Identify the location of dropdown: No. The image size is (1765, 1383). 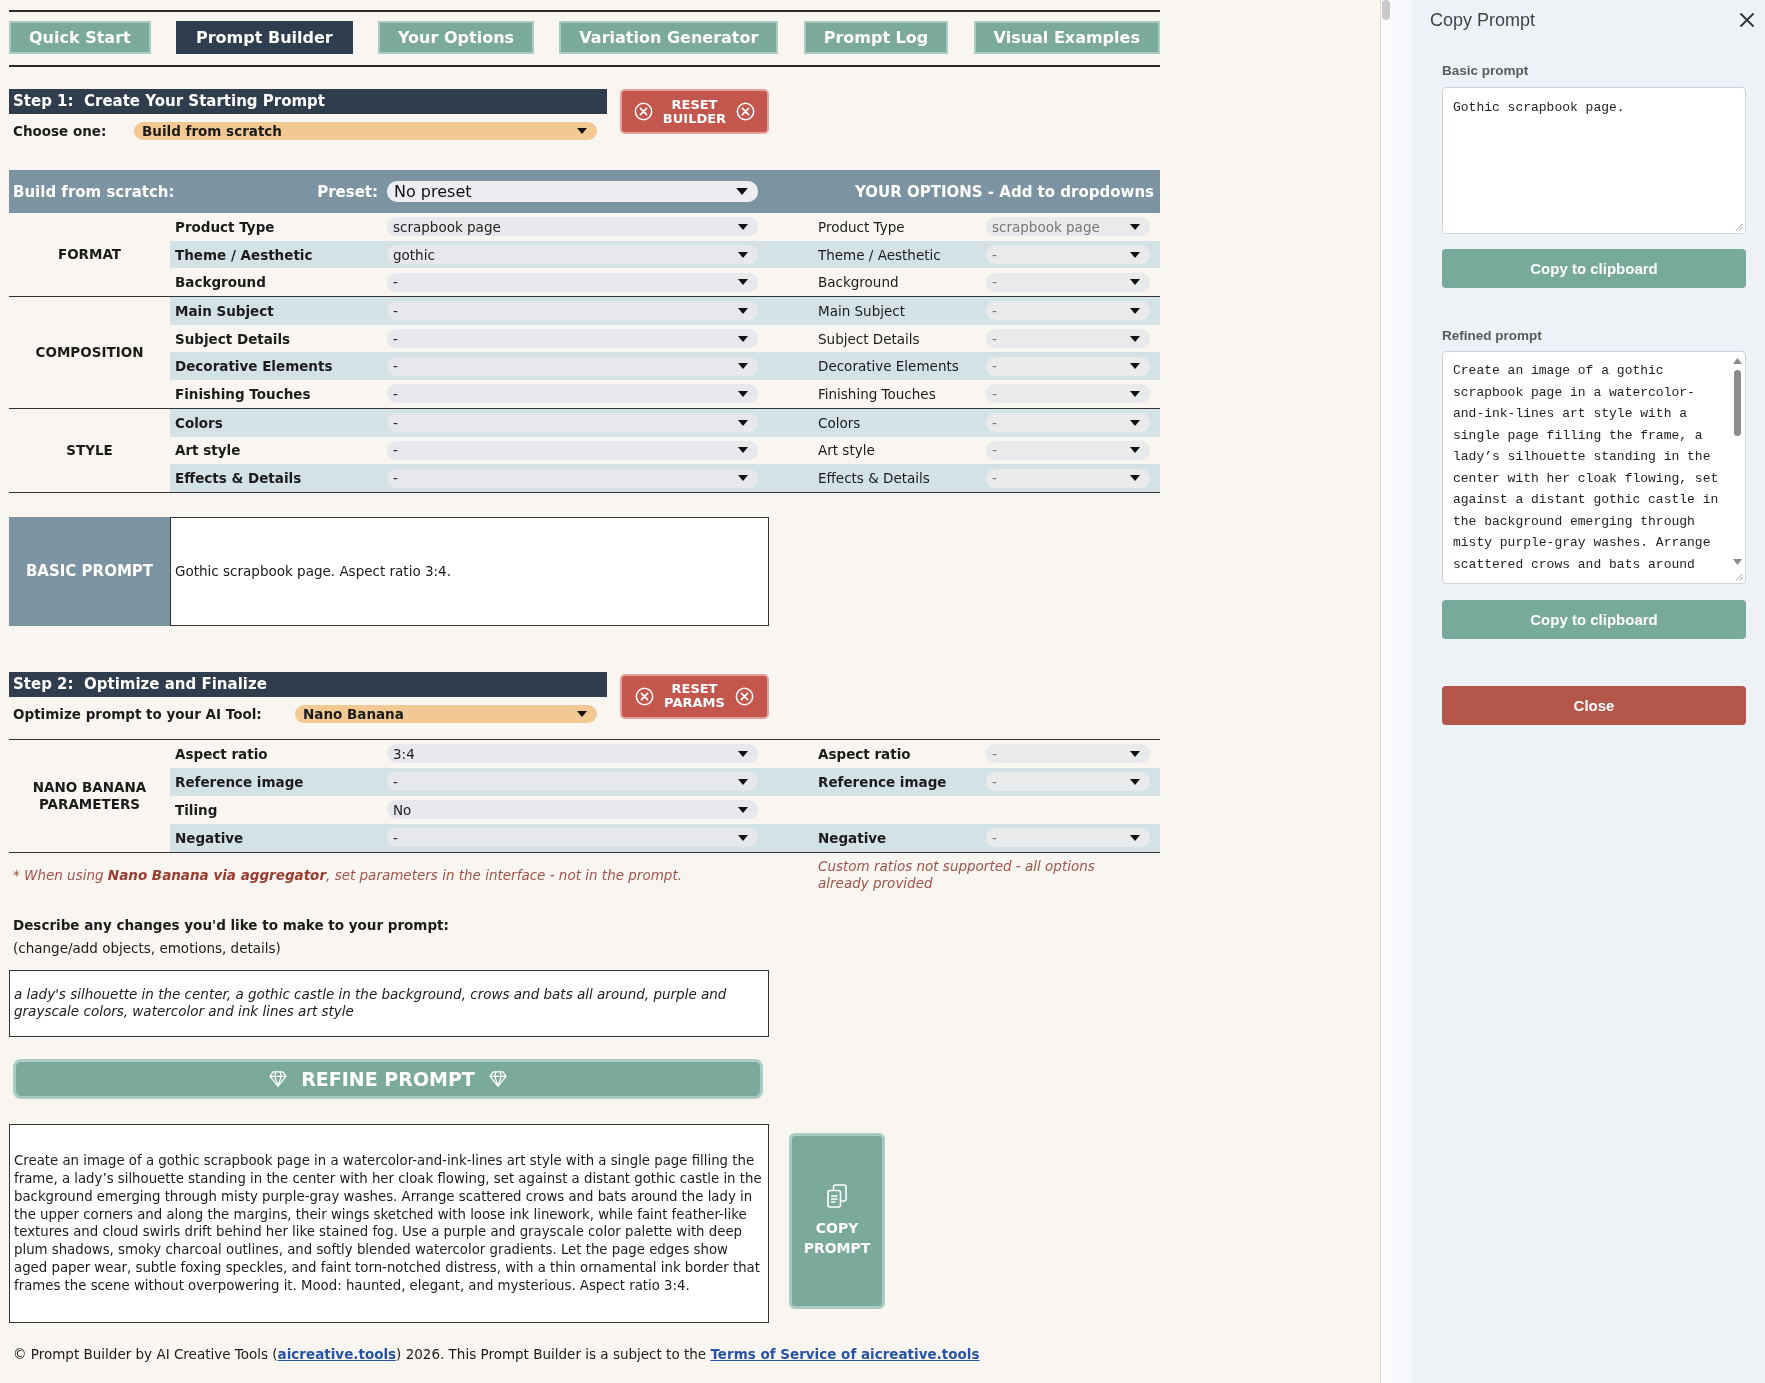
(572, 810).